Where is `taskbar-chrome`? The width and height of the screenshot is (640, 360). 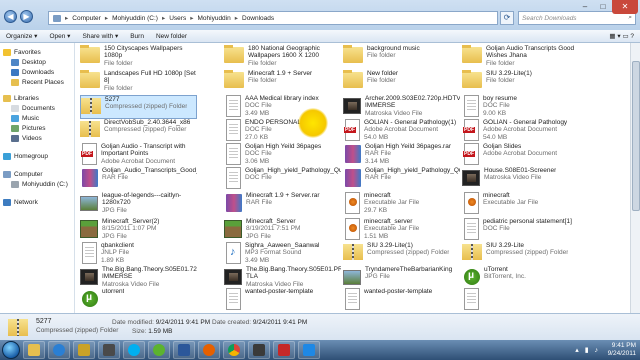 taskbar-chrome is located at coordinates (234, 350).